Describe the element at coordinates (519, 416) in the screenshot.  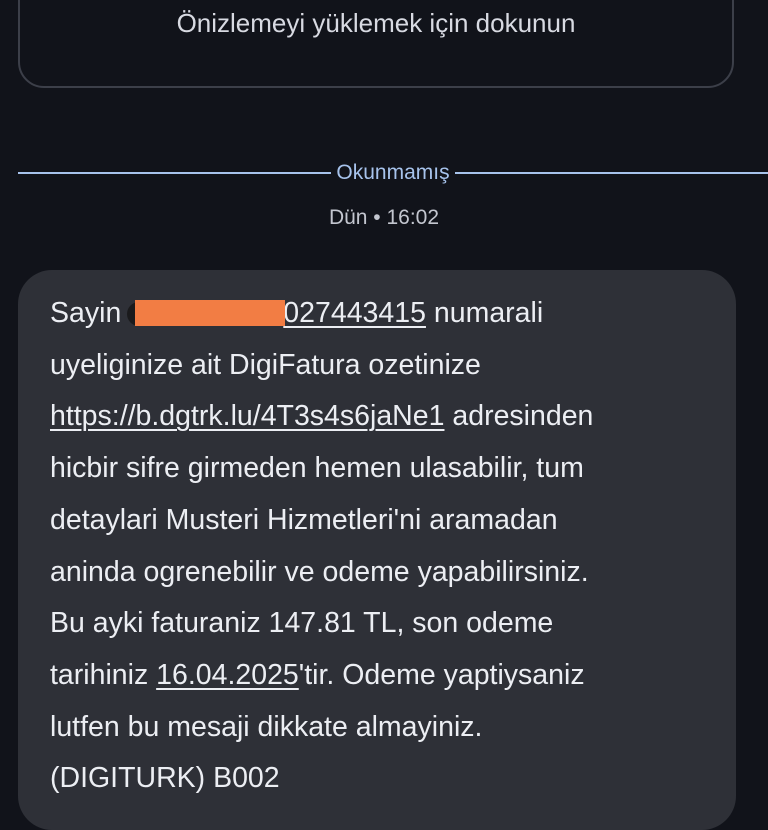
I see `message-text: adresinden` at that location.